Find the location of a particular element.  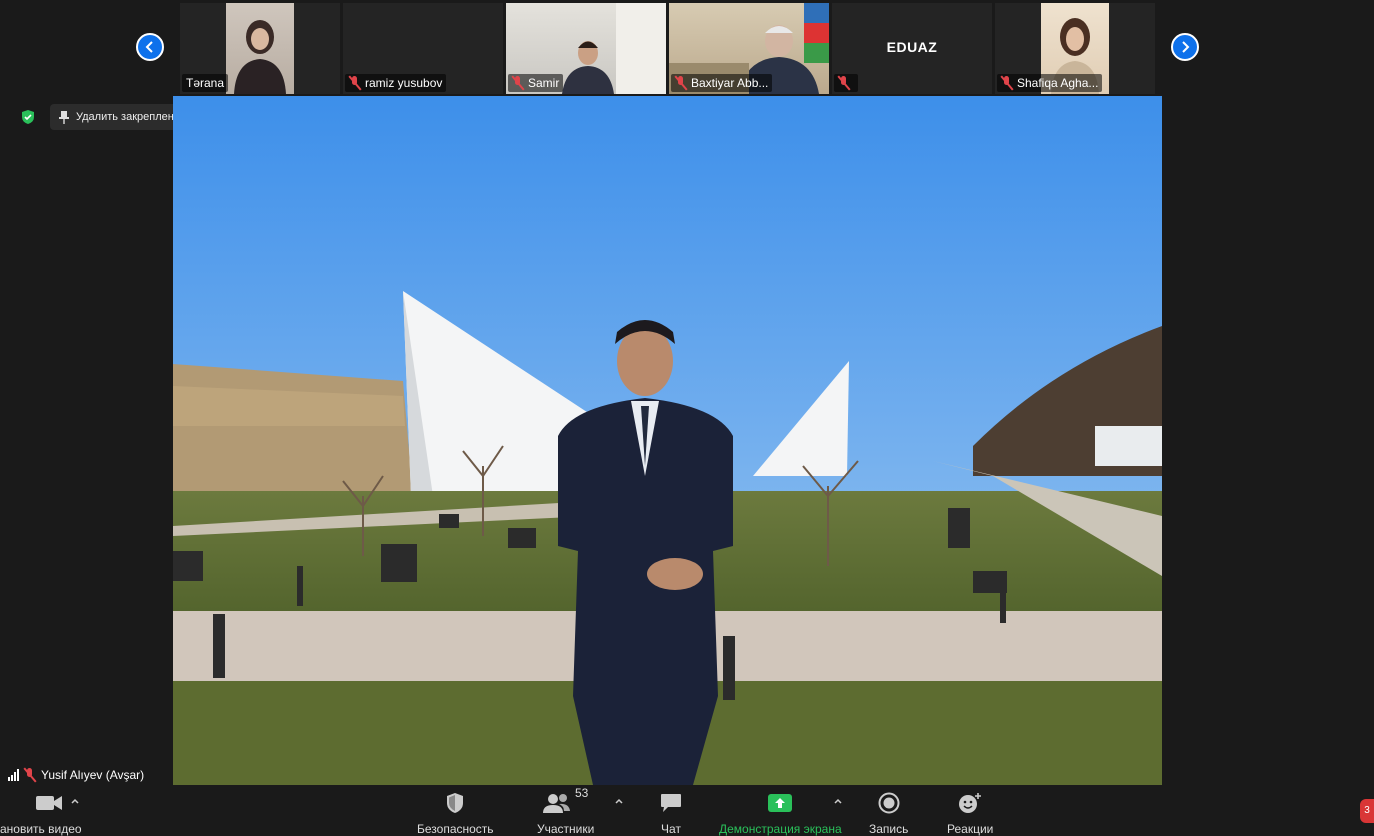

active-speaker-label: Yusif Alıyev (Avşar) is located at coordinates (76, 775).